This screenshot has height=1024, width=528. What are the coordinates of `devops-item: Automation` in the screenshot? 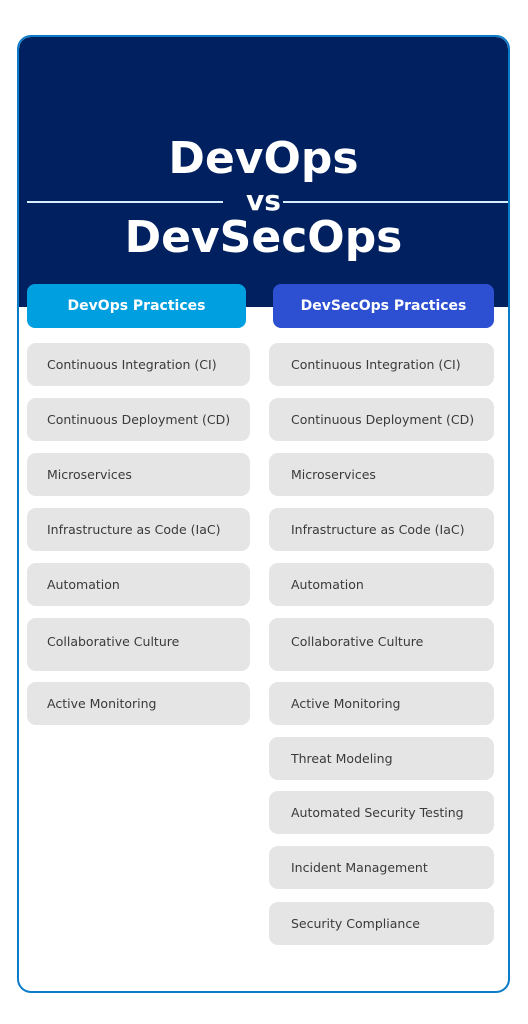 It's located at (138, 584).